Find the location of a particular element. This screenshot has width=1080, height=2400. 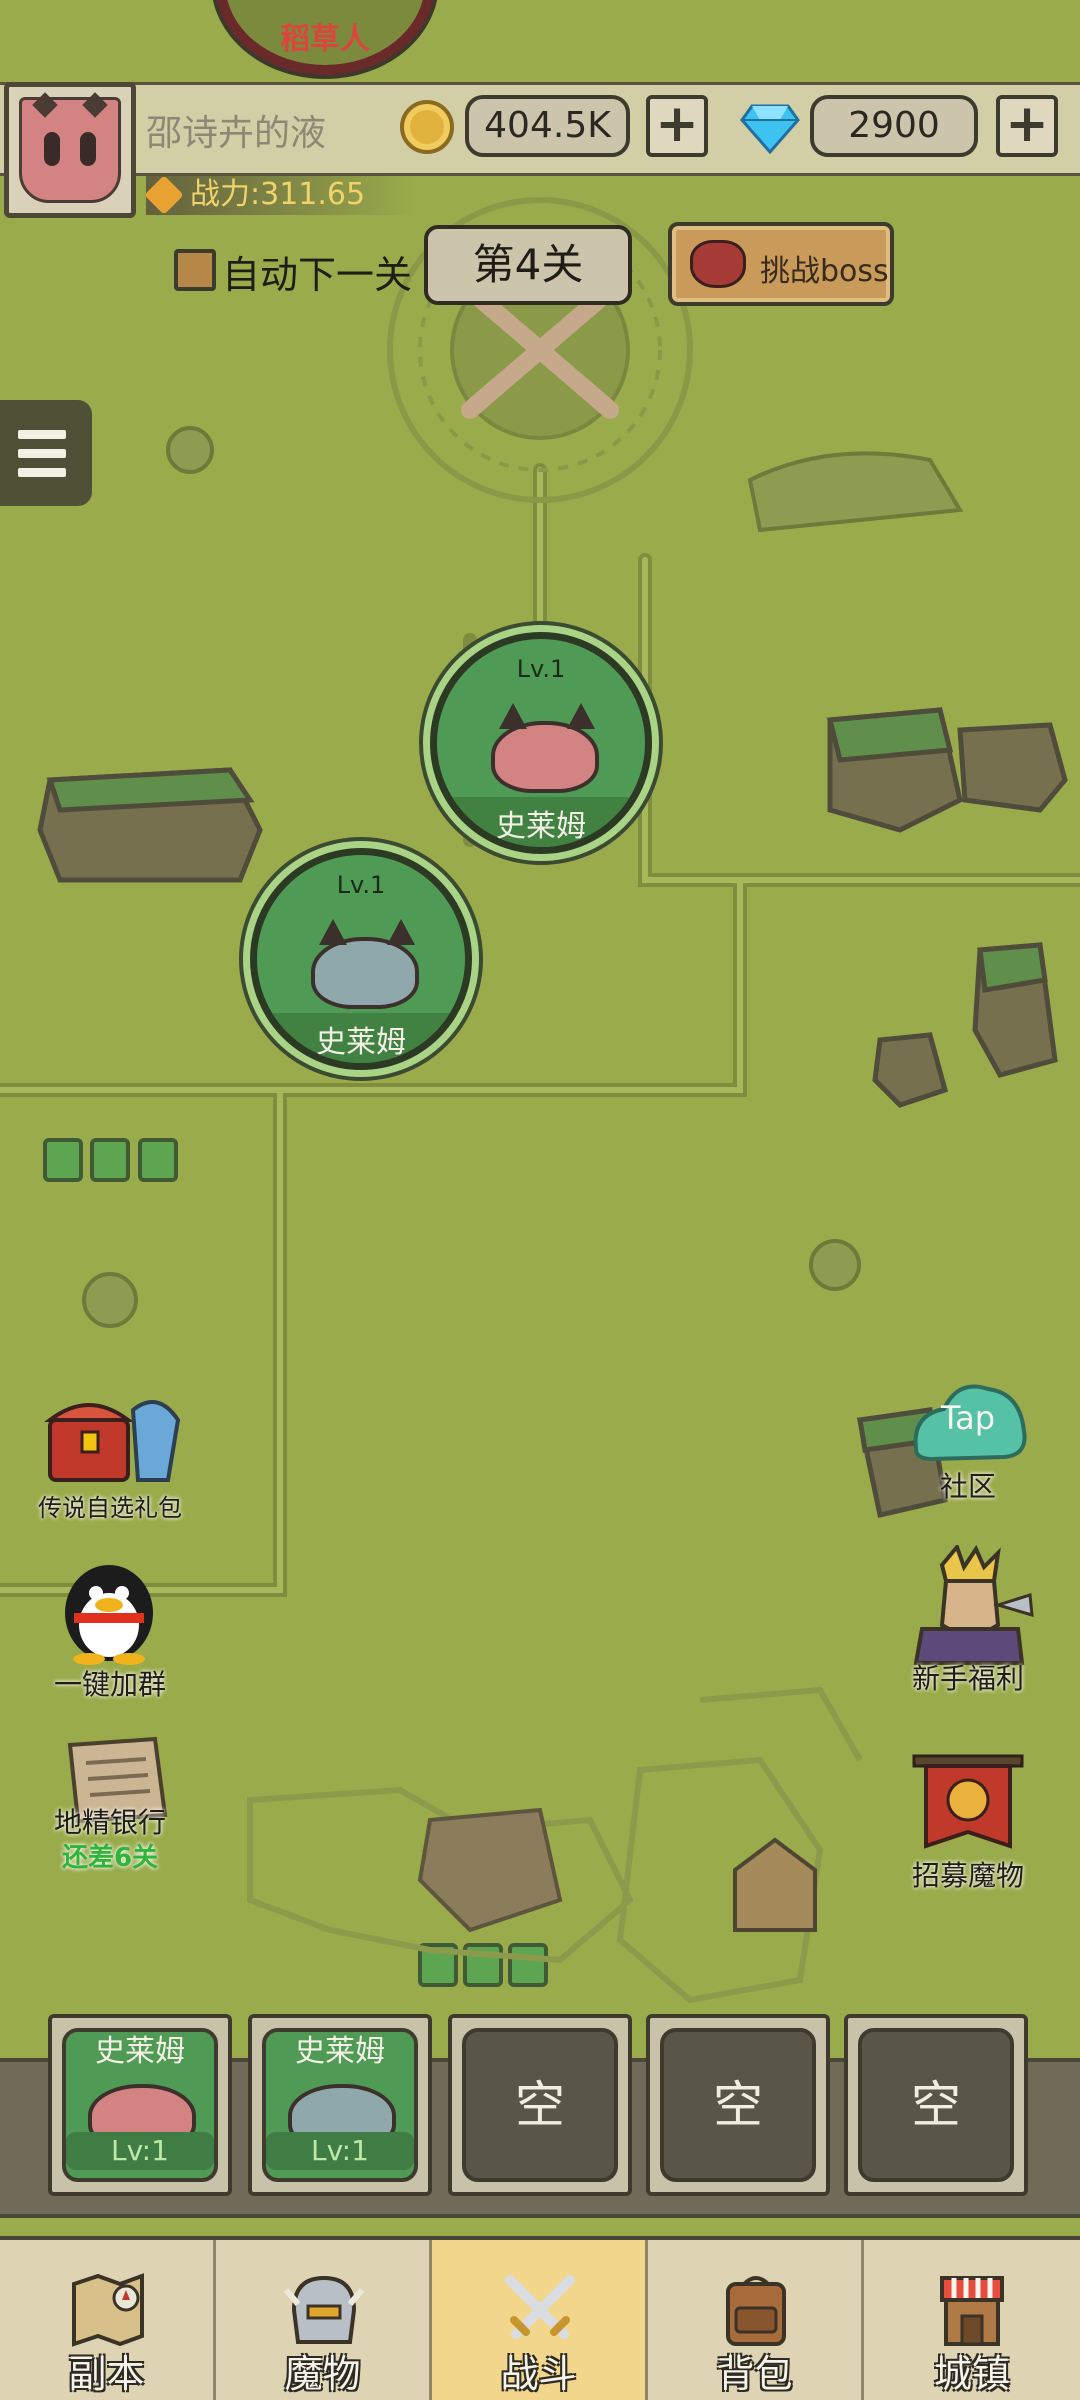

recruit-monster-button: 招募魔物 is located at coordinates (968, 1825).